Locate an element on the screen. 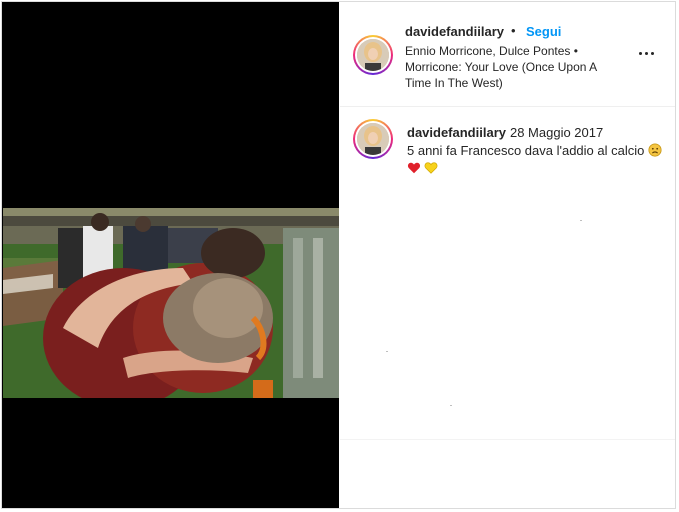  sad-face-emoji is located at coordinates (655, 150).